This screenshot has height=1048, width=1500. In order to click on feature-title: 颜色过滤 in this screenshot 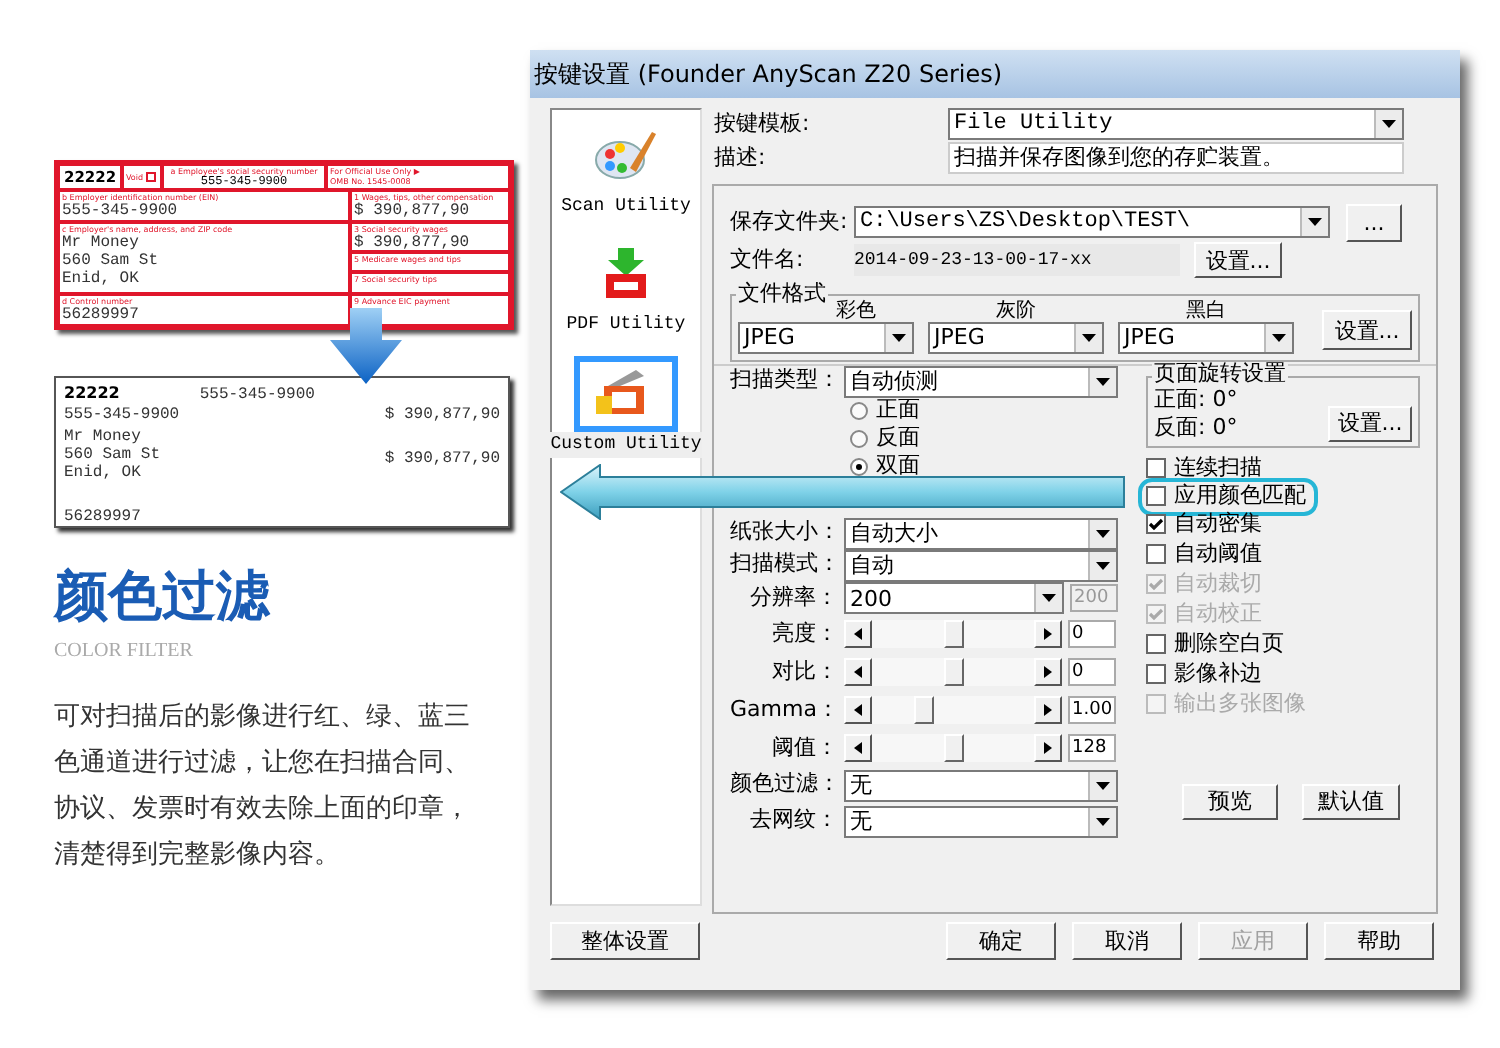, I will do `click(163, 598)`.